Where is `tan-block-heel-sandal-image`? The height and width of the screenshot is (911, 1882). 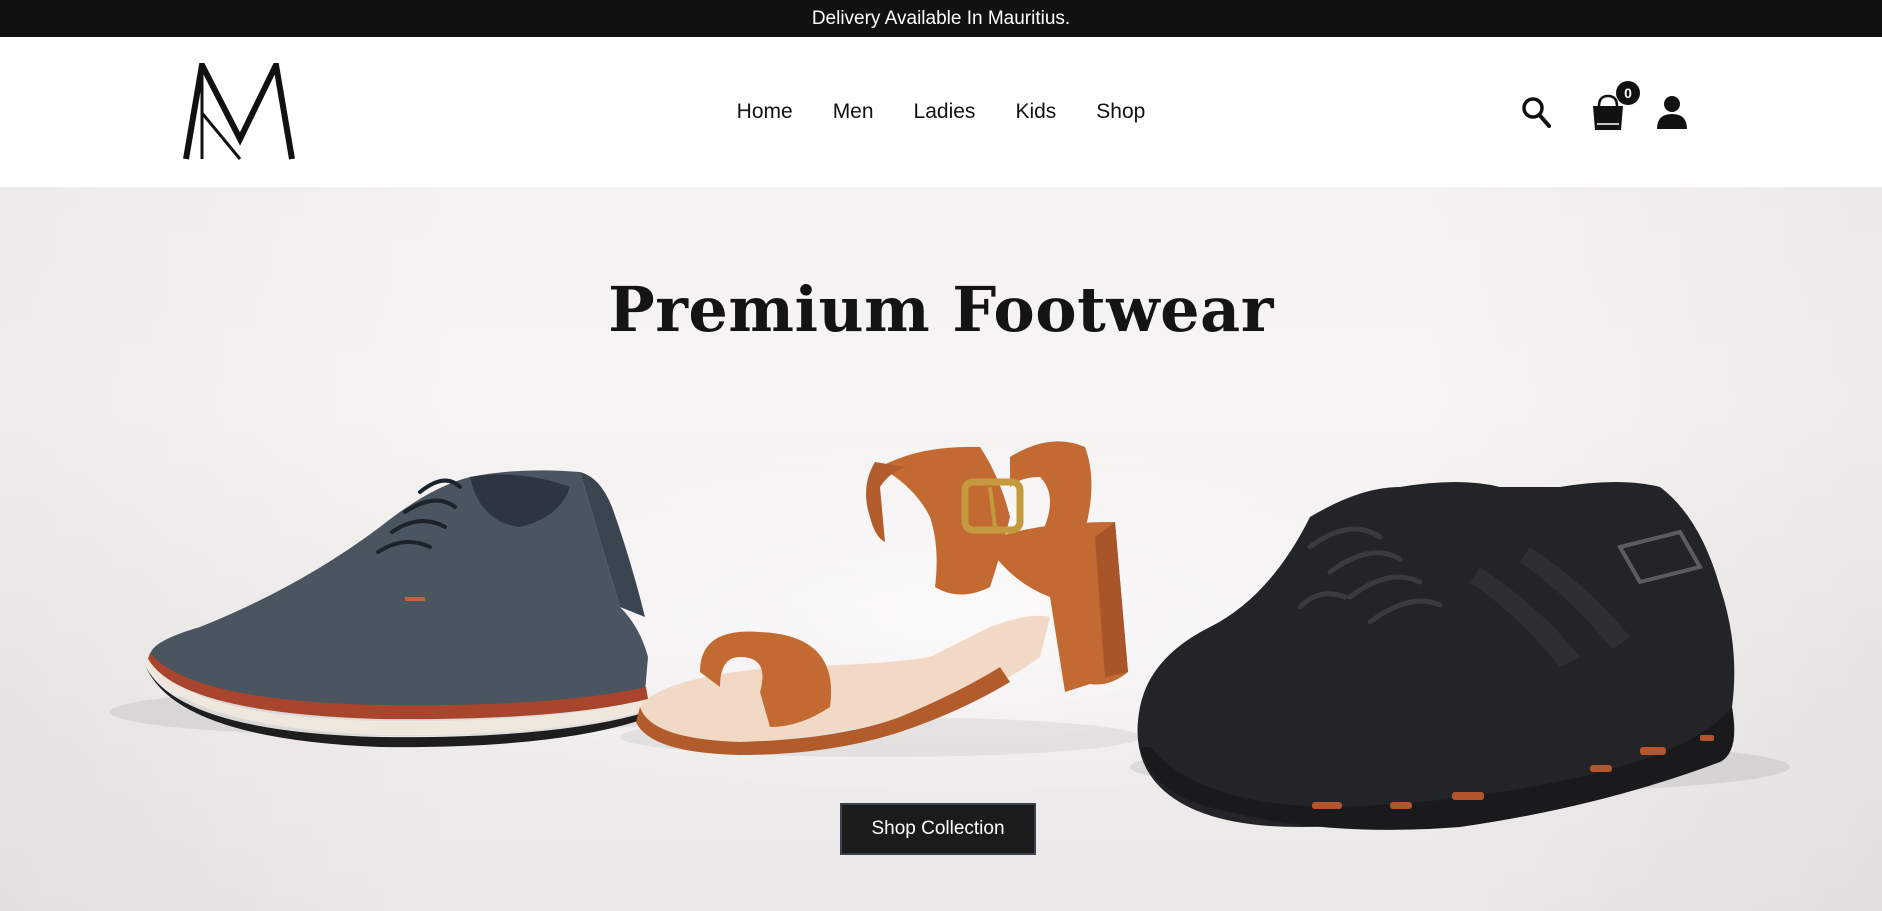
tan-block-heel-sandal-image is located at coordinates (882, 598).